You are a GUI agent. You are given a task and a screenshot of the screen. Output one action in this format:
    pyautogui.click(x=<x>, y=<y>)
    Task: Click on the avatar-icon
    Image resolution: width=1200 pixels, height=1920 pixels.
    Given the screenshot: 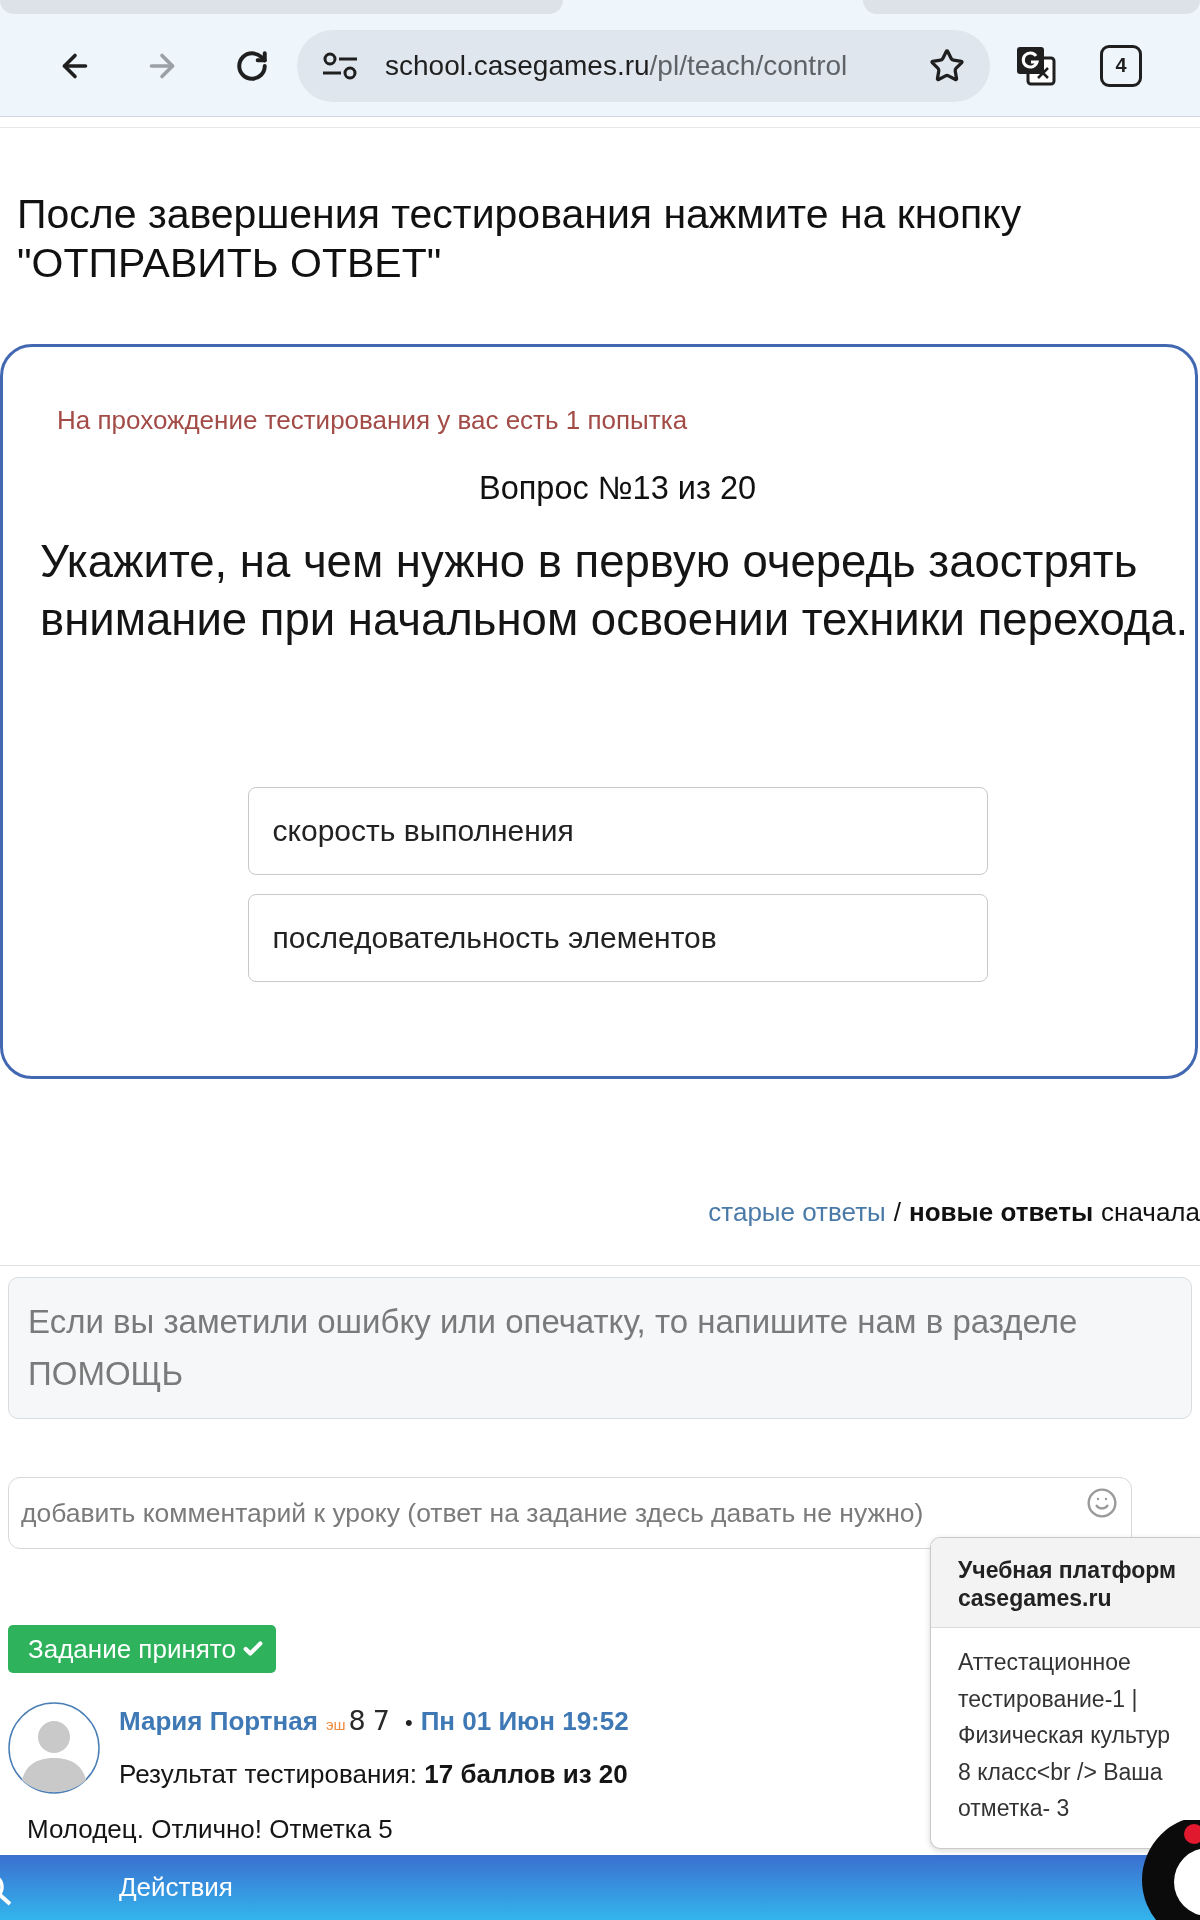 What is the action you would take?
    pyautogui.click(x=54, y=1748)
    